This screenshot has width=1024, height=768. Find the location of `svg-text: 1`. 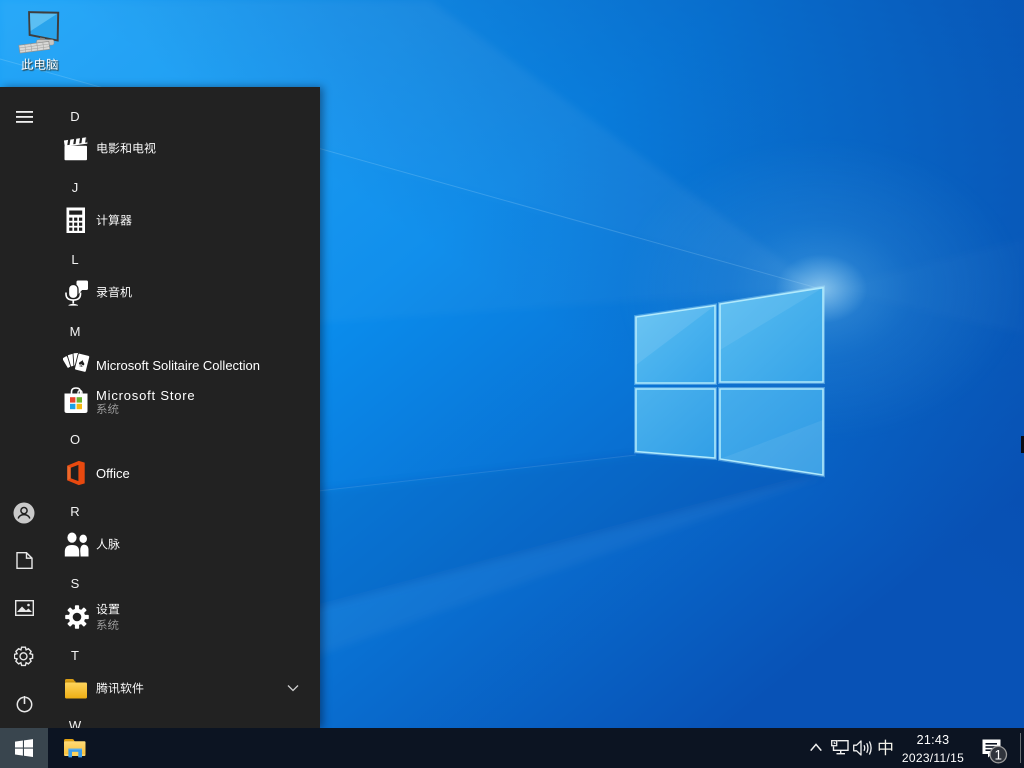

svg-text: 1 is located at coordinates (999, 754).